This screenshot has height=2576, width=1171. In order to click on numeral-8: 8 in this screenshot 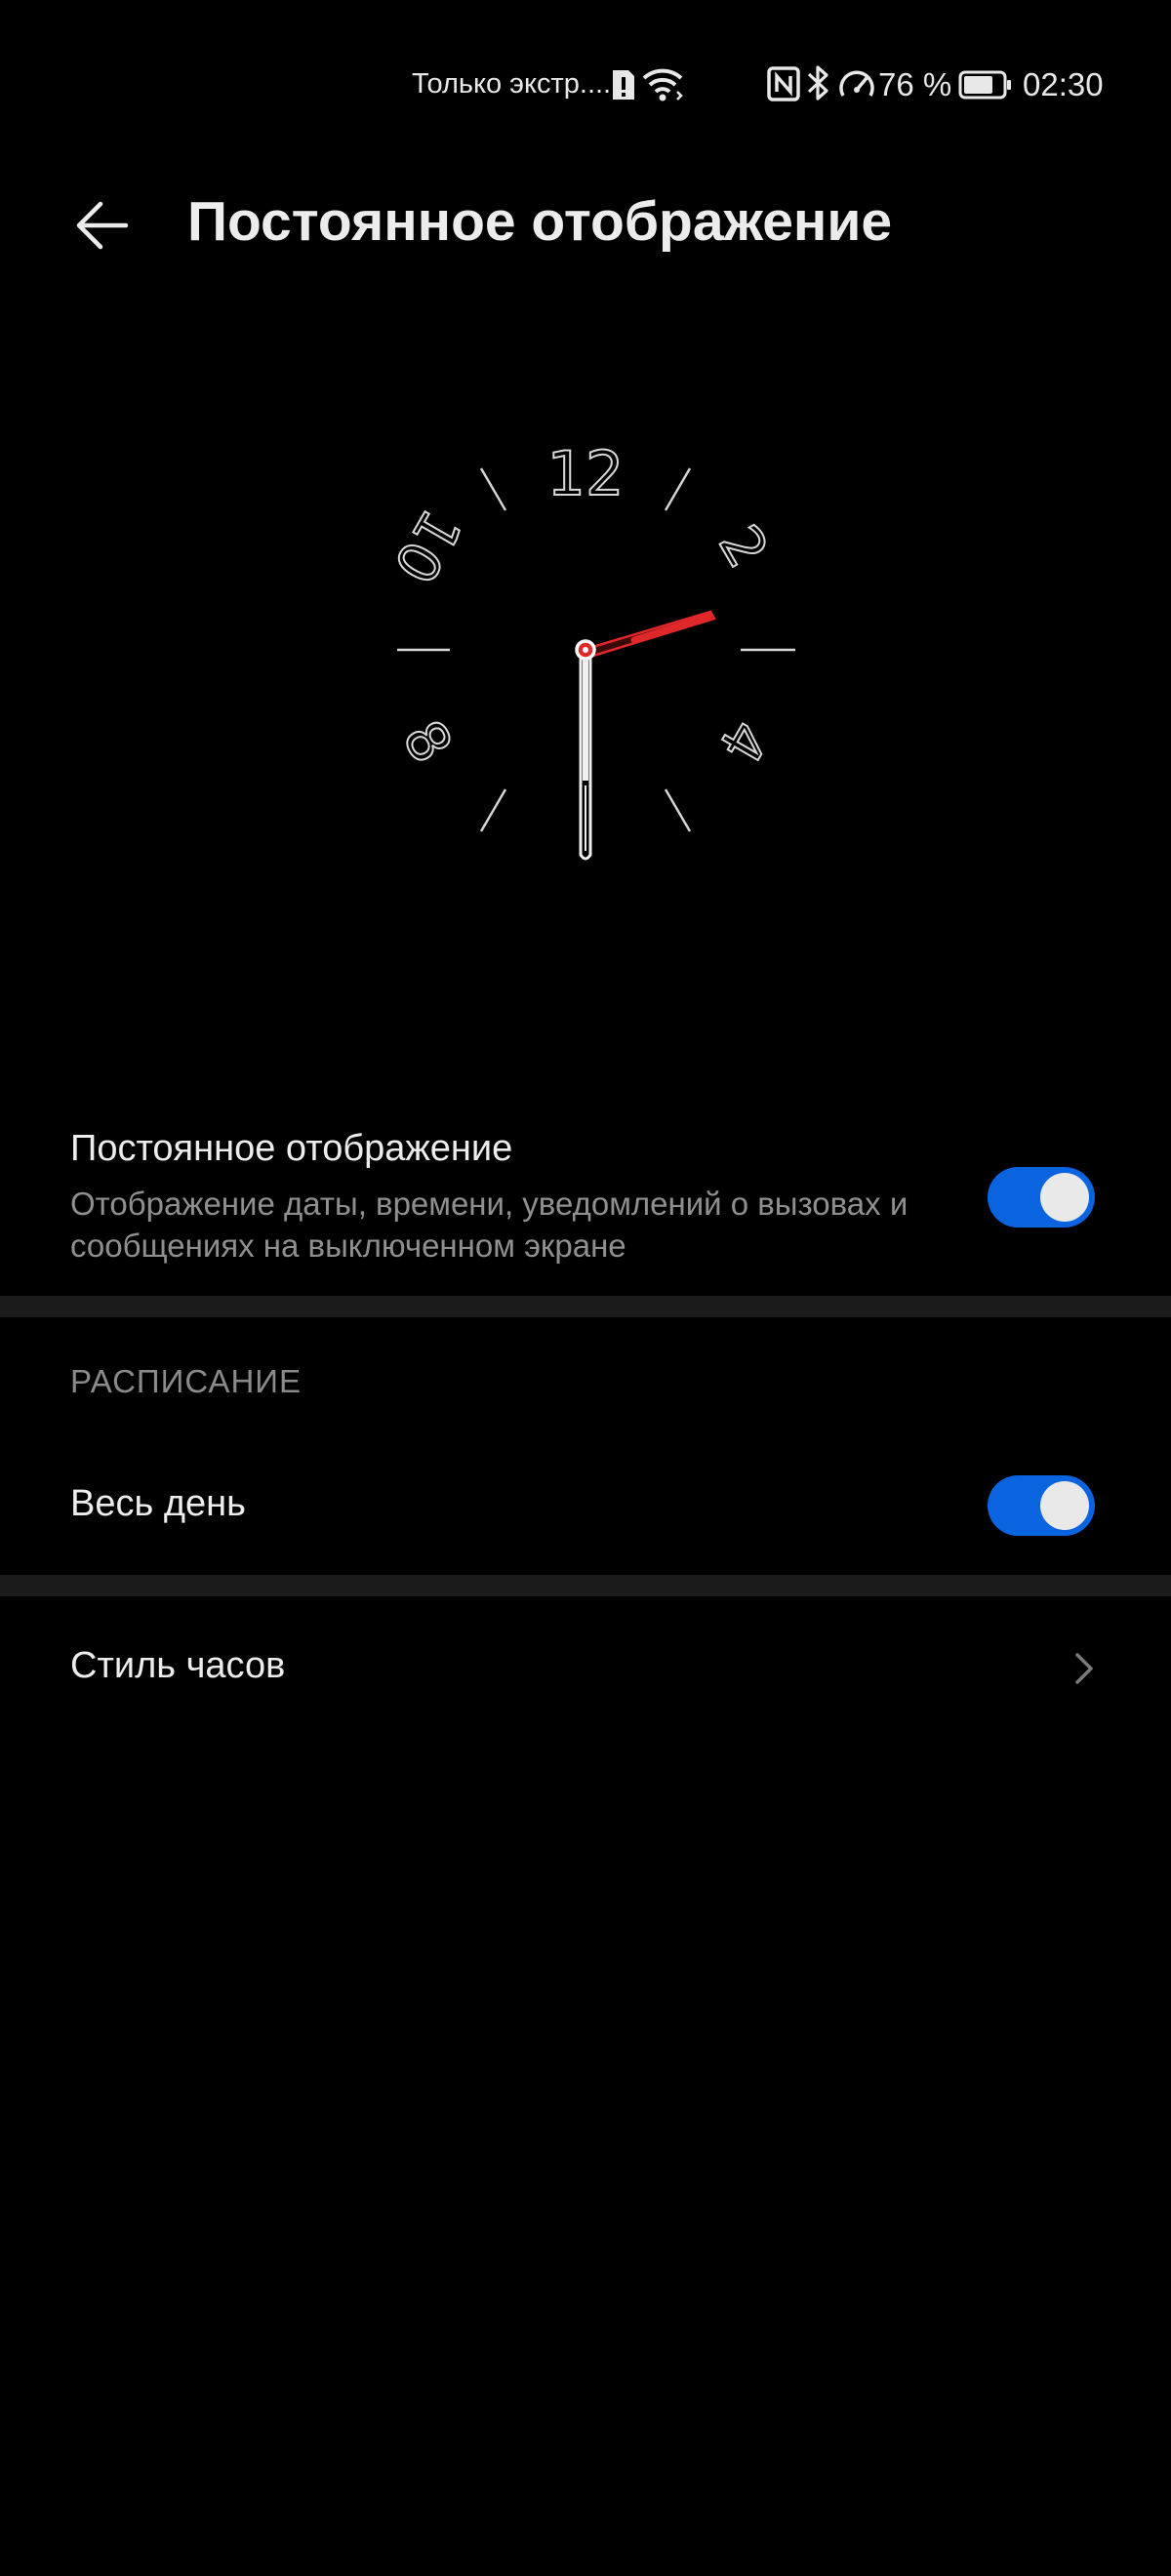, I will do `click(426, 741)`.